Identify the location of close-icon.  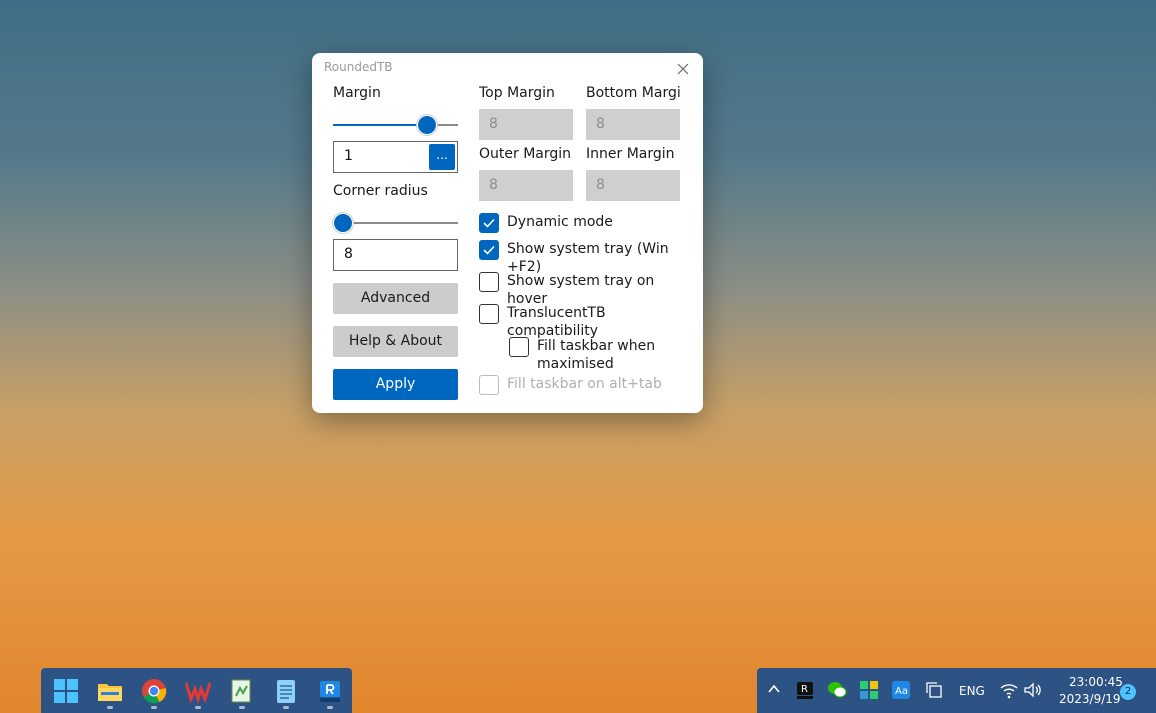
(683, 69).